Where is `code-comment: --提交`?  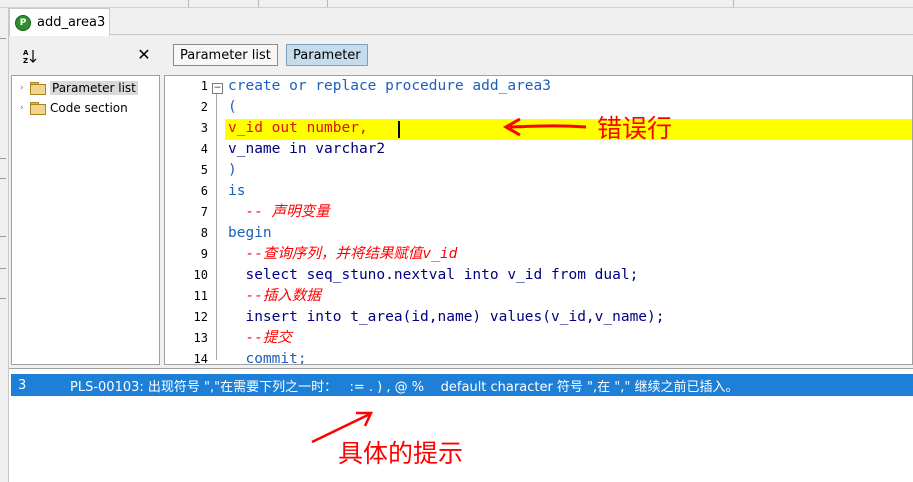
code-comment: --提交 is located at coordinates (260, 338).